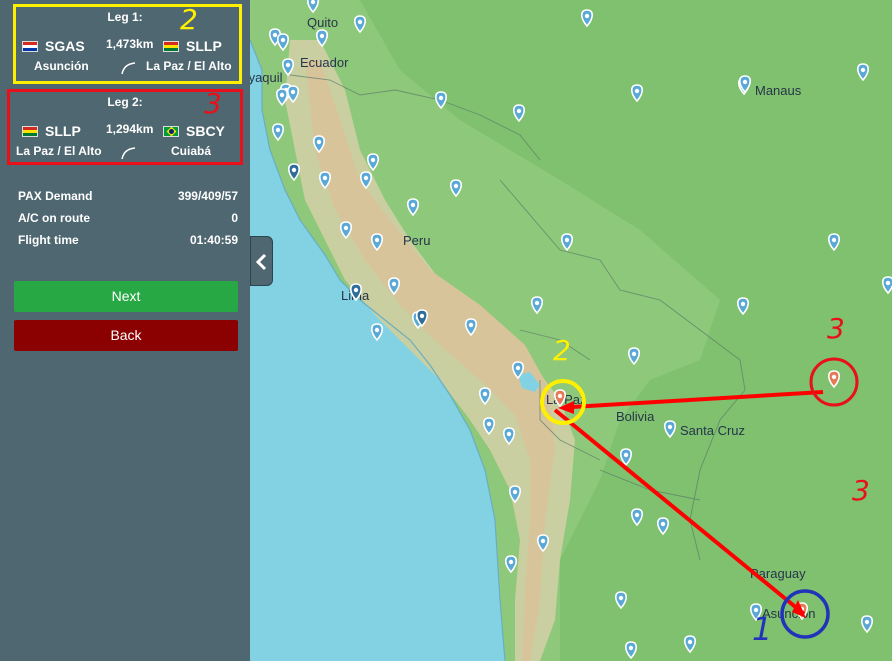 This screenshot has height=661, width=892. Describe the element at coordinates (635, 416) in the screenshot. I see `map-label-bolivia: Bolivia` at that location.